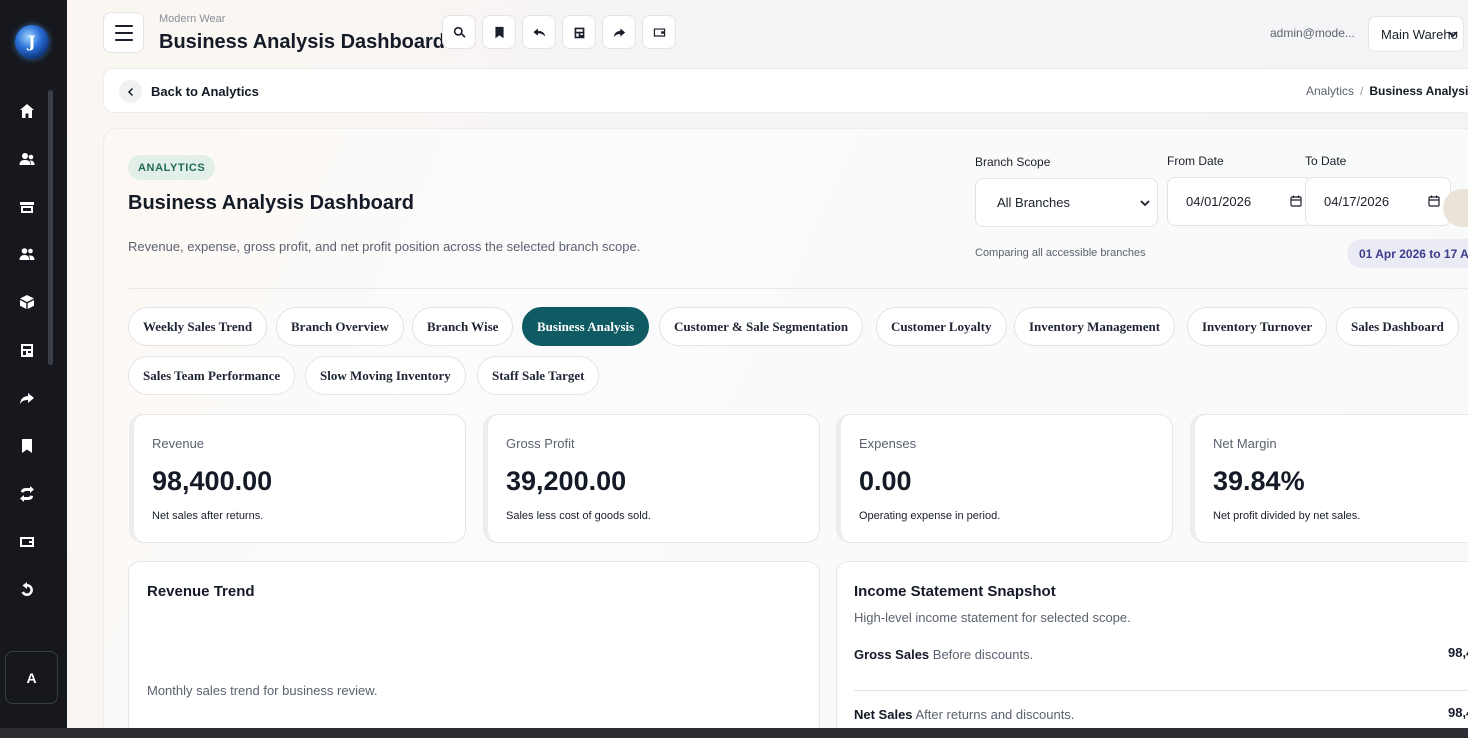 The height and width of the screenshot is (738, 1468). What do you see at coordinates (888, 443) in the screenshot?
I see `kpi-label: Expenses` at bounding box center [888, 443].